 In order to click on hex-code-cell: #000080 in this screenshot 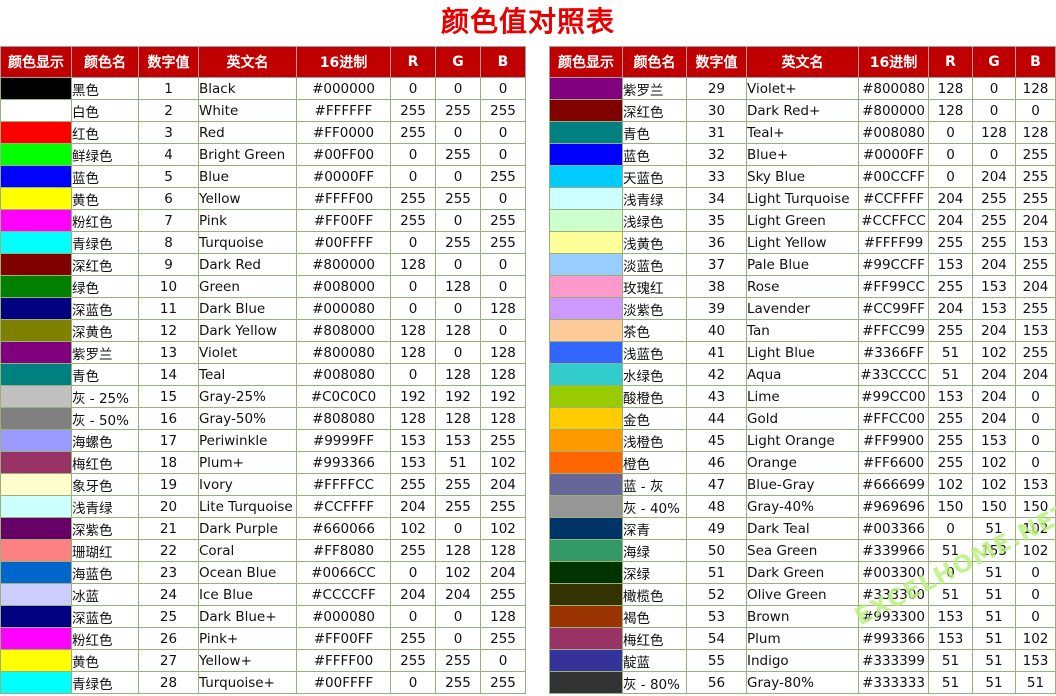, I will do `click(343, 308)`.